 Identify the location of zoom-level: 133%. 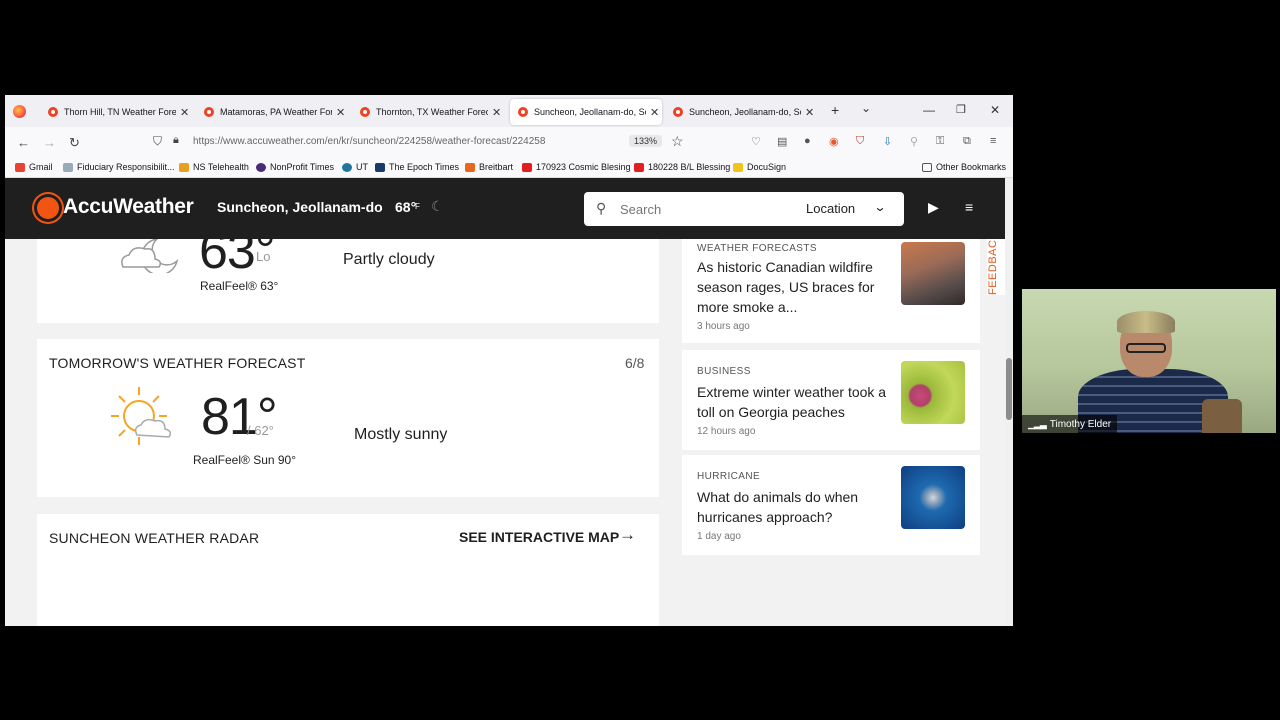
(646, 141).